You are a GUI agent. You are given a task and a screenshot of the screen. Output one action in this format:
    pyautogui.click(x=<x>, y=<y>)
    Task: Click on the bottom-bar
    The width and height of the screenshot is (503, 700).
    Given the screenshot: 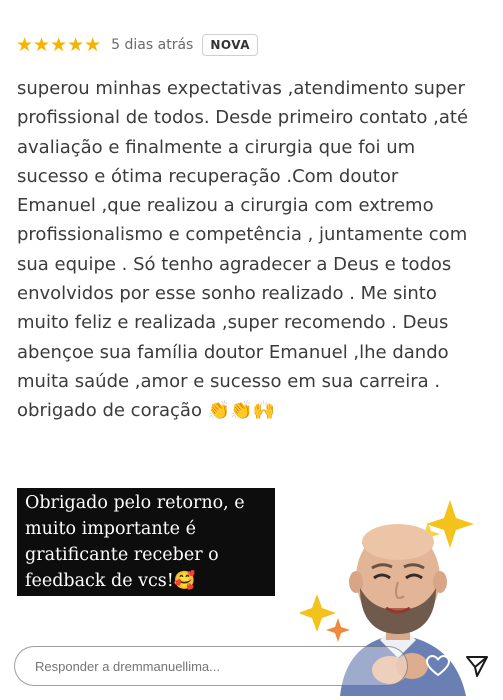 What is the action you would take?
    pyautogui.click(x=251, y=667)
    